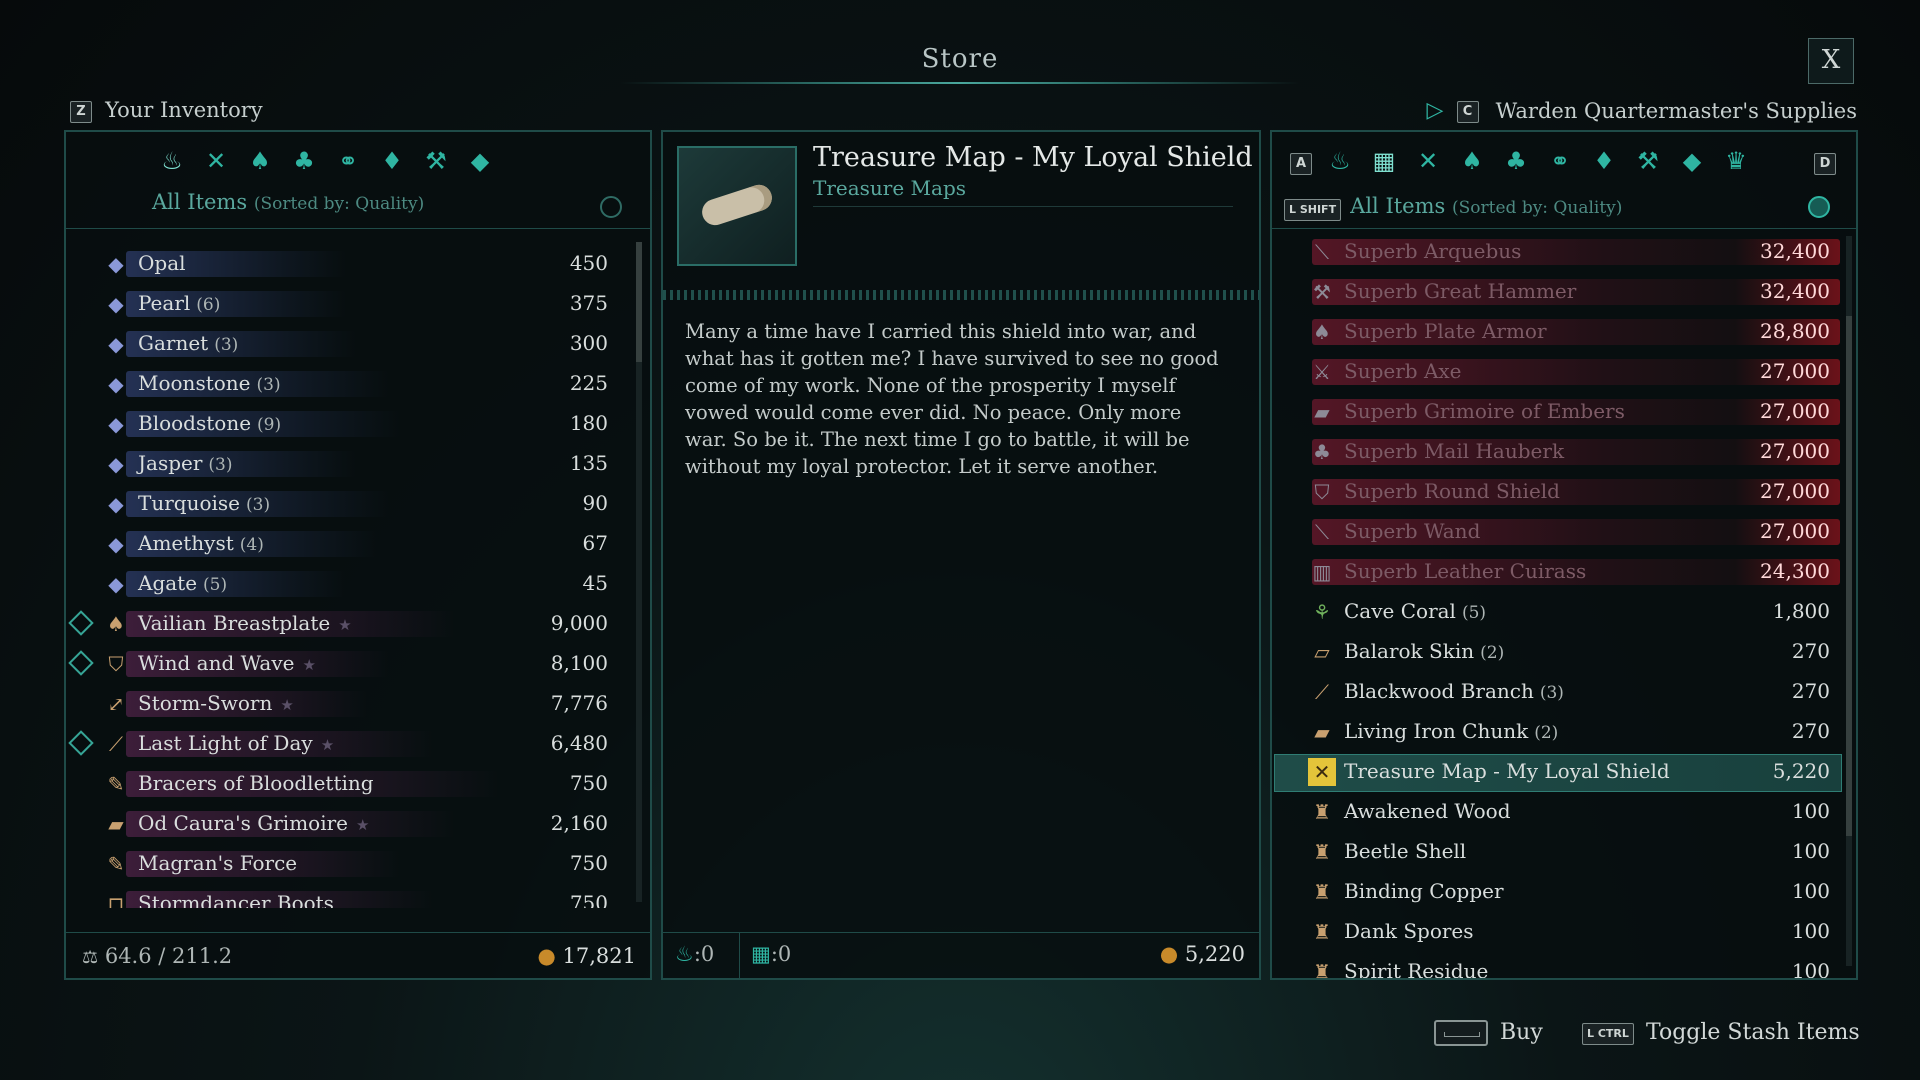 The width and height of the screenshot is (1920, 1080). I want to click on divider, so click(358, 228).